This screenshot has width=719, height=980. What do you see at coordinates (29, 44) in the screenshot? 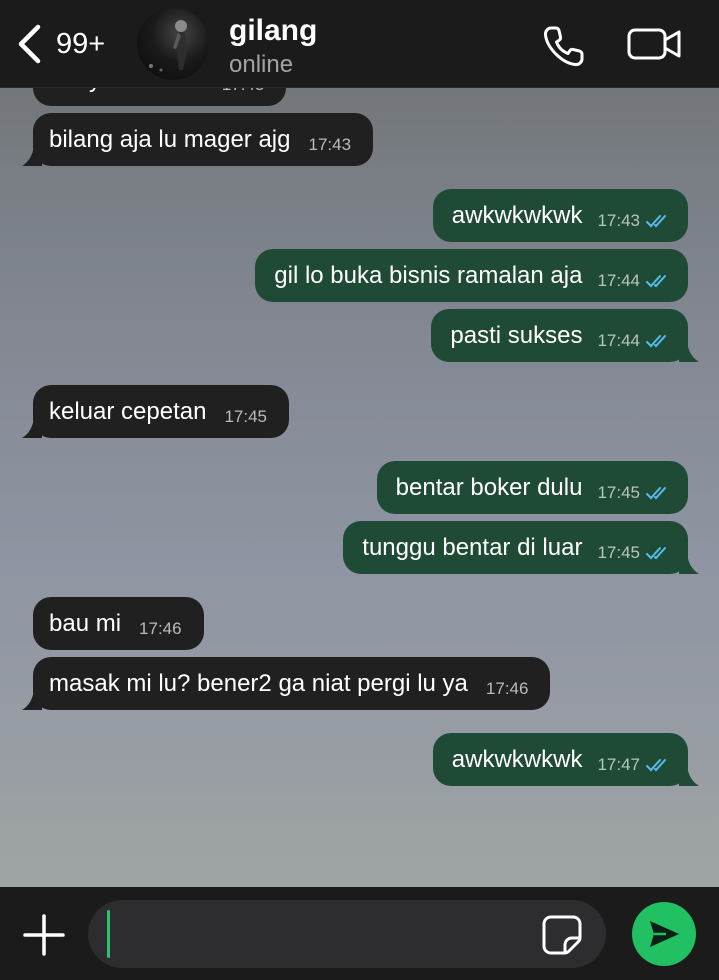
I see `chevron-left-icon` at bounding box center [29, 44].